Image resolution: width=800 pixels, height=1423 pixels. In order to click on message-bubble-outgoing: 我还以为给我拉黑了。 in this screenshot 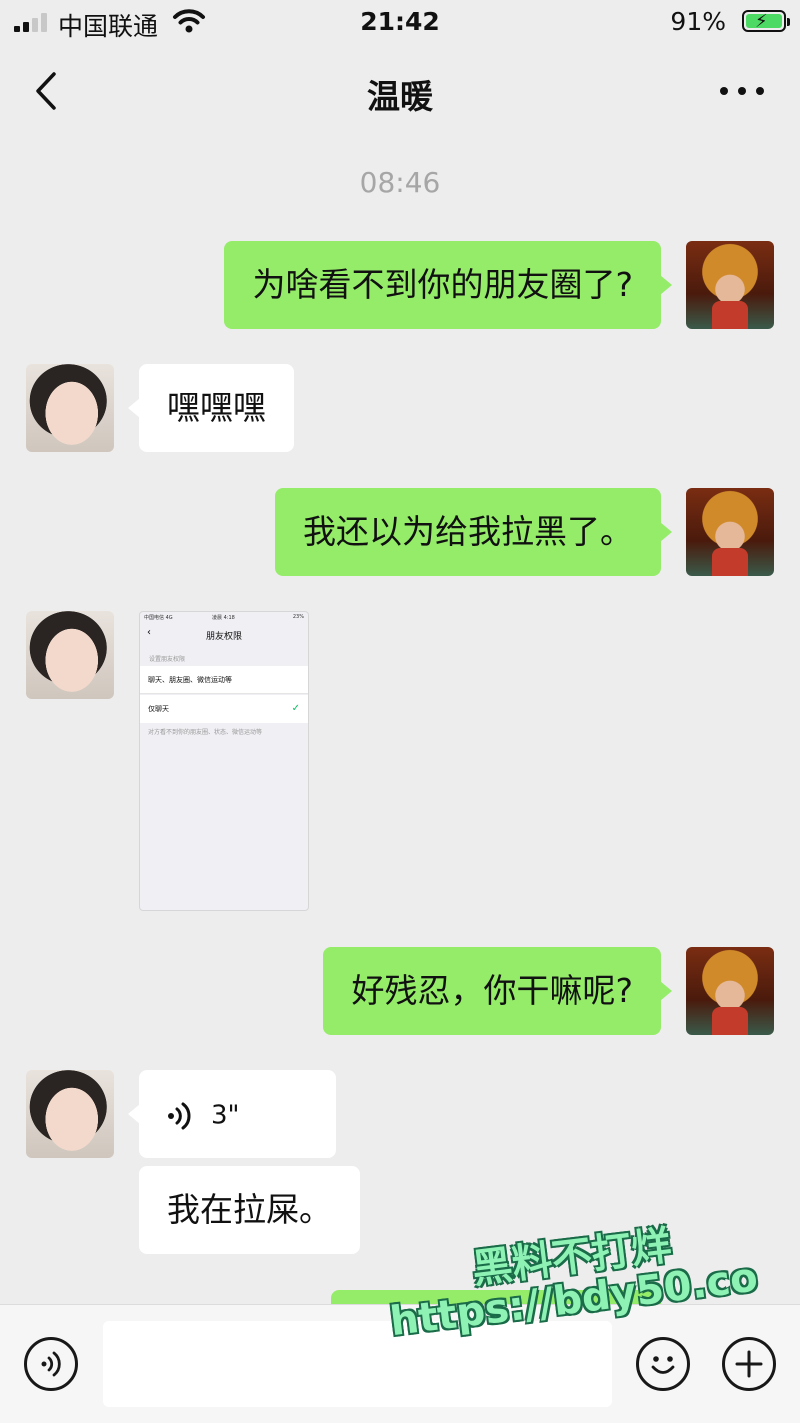, I will do `click(473, 532)`.